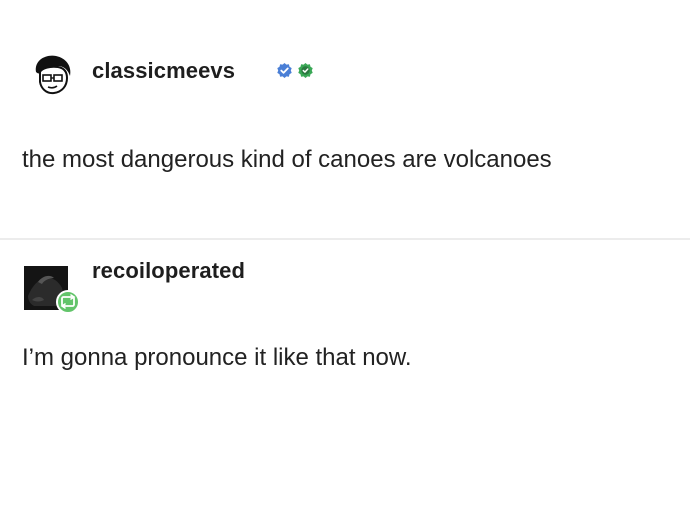 The width and height of the screenshot is (690, 507). I want to click on blue-verified-badge-icon, so click(284, 70).